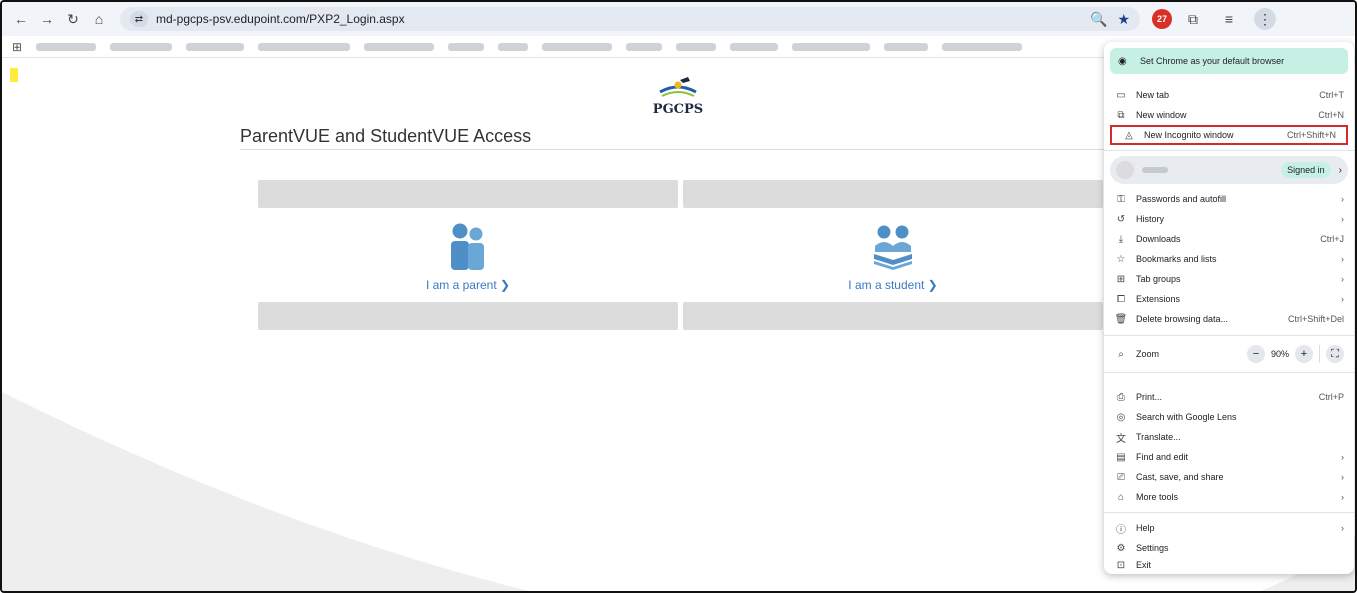  I want to click on fullscreen-icon: ⛶, so click(1335, 354).